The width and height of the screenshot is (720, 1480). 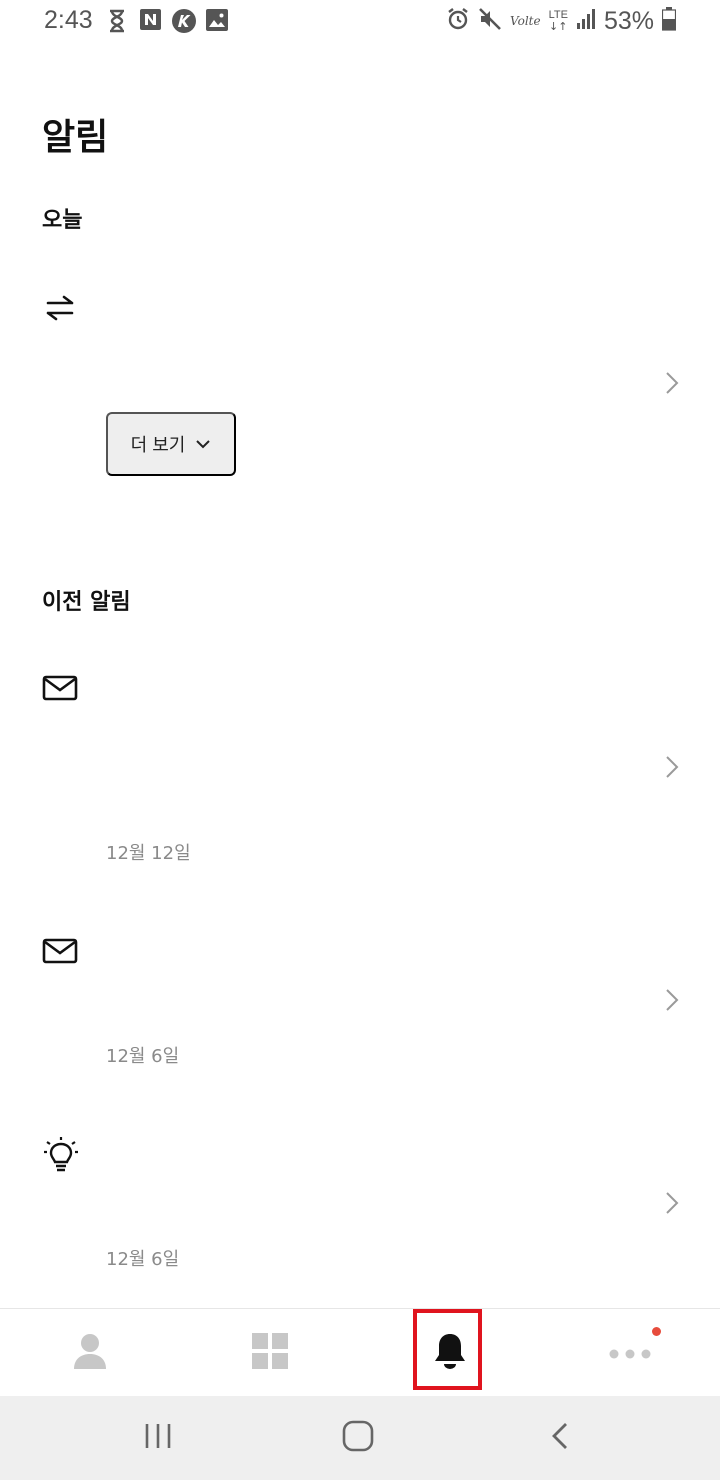 I want to click on mute-icon, so click(x=490, y=21).